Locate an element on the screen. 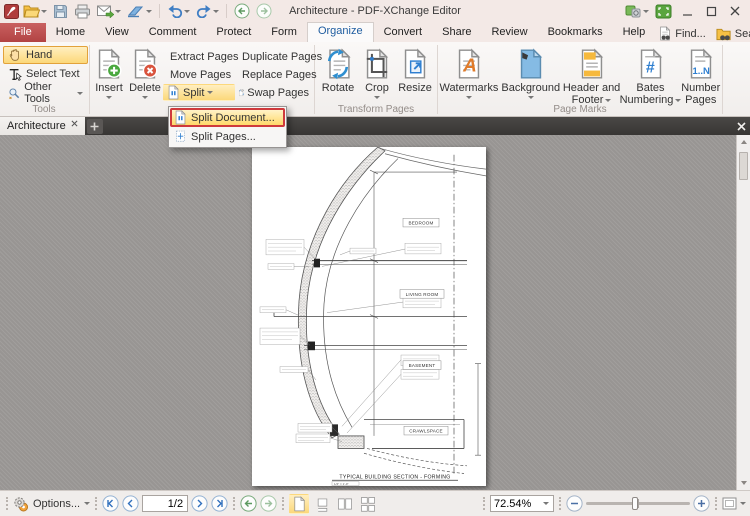 The image size is (750, 516). crop-button: Crop is located at coordinates (377, 72).